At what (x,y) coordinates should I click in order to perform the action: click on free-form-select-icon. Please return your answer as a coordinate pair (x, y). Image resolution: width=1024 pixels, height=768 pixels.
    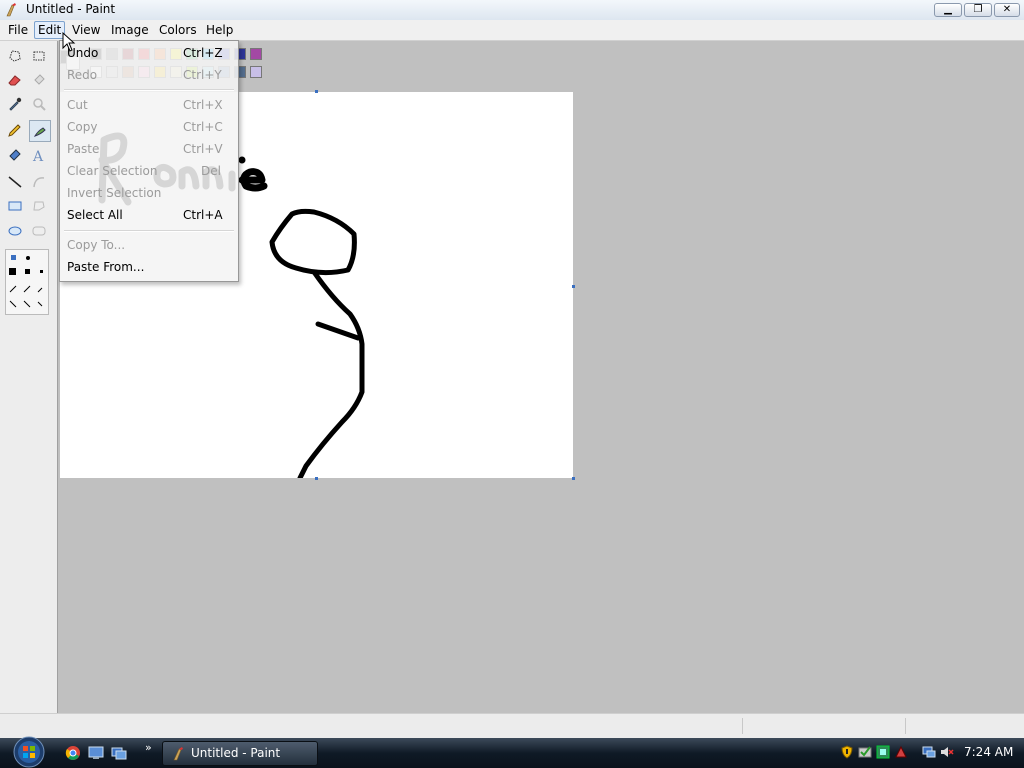
    Looking at the image, I should click on (15, 56).